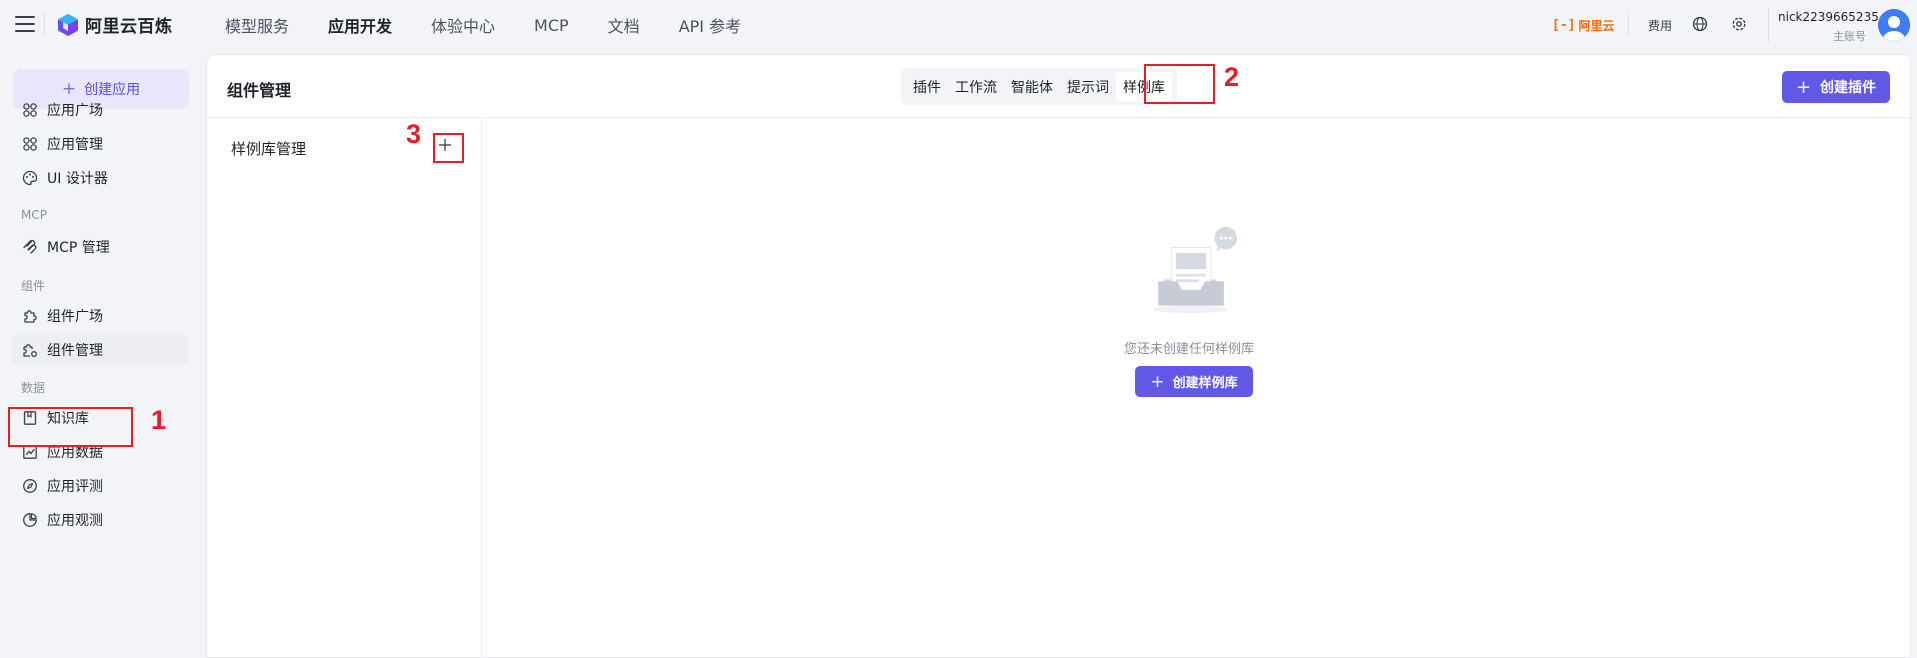  I want to click on nav-item-experience-center: 体验中心, so click(463, 25).